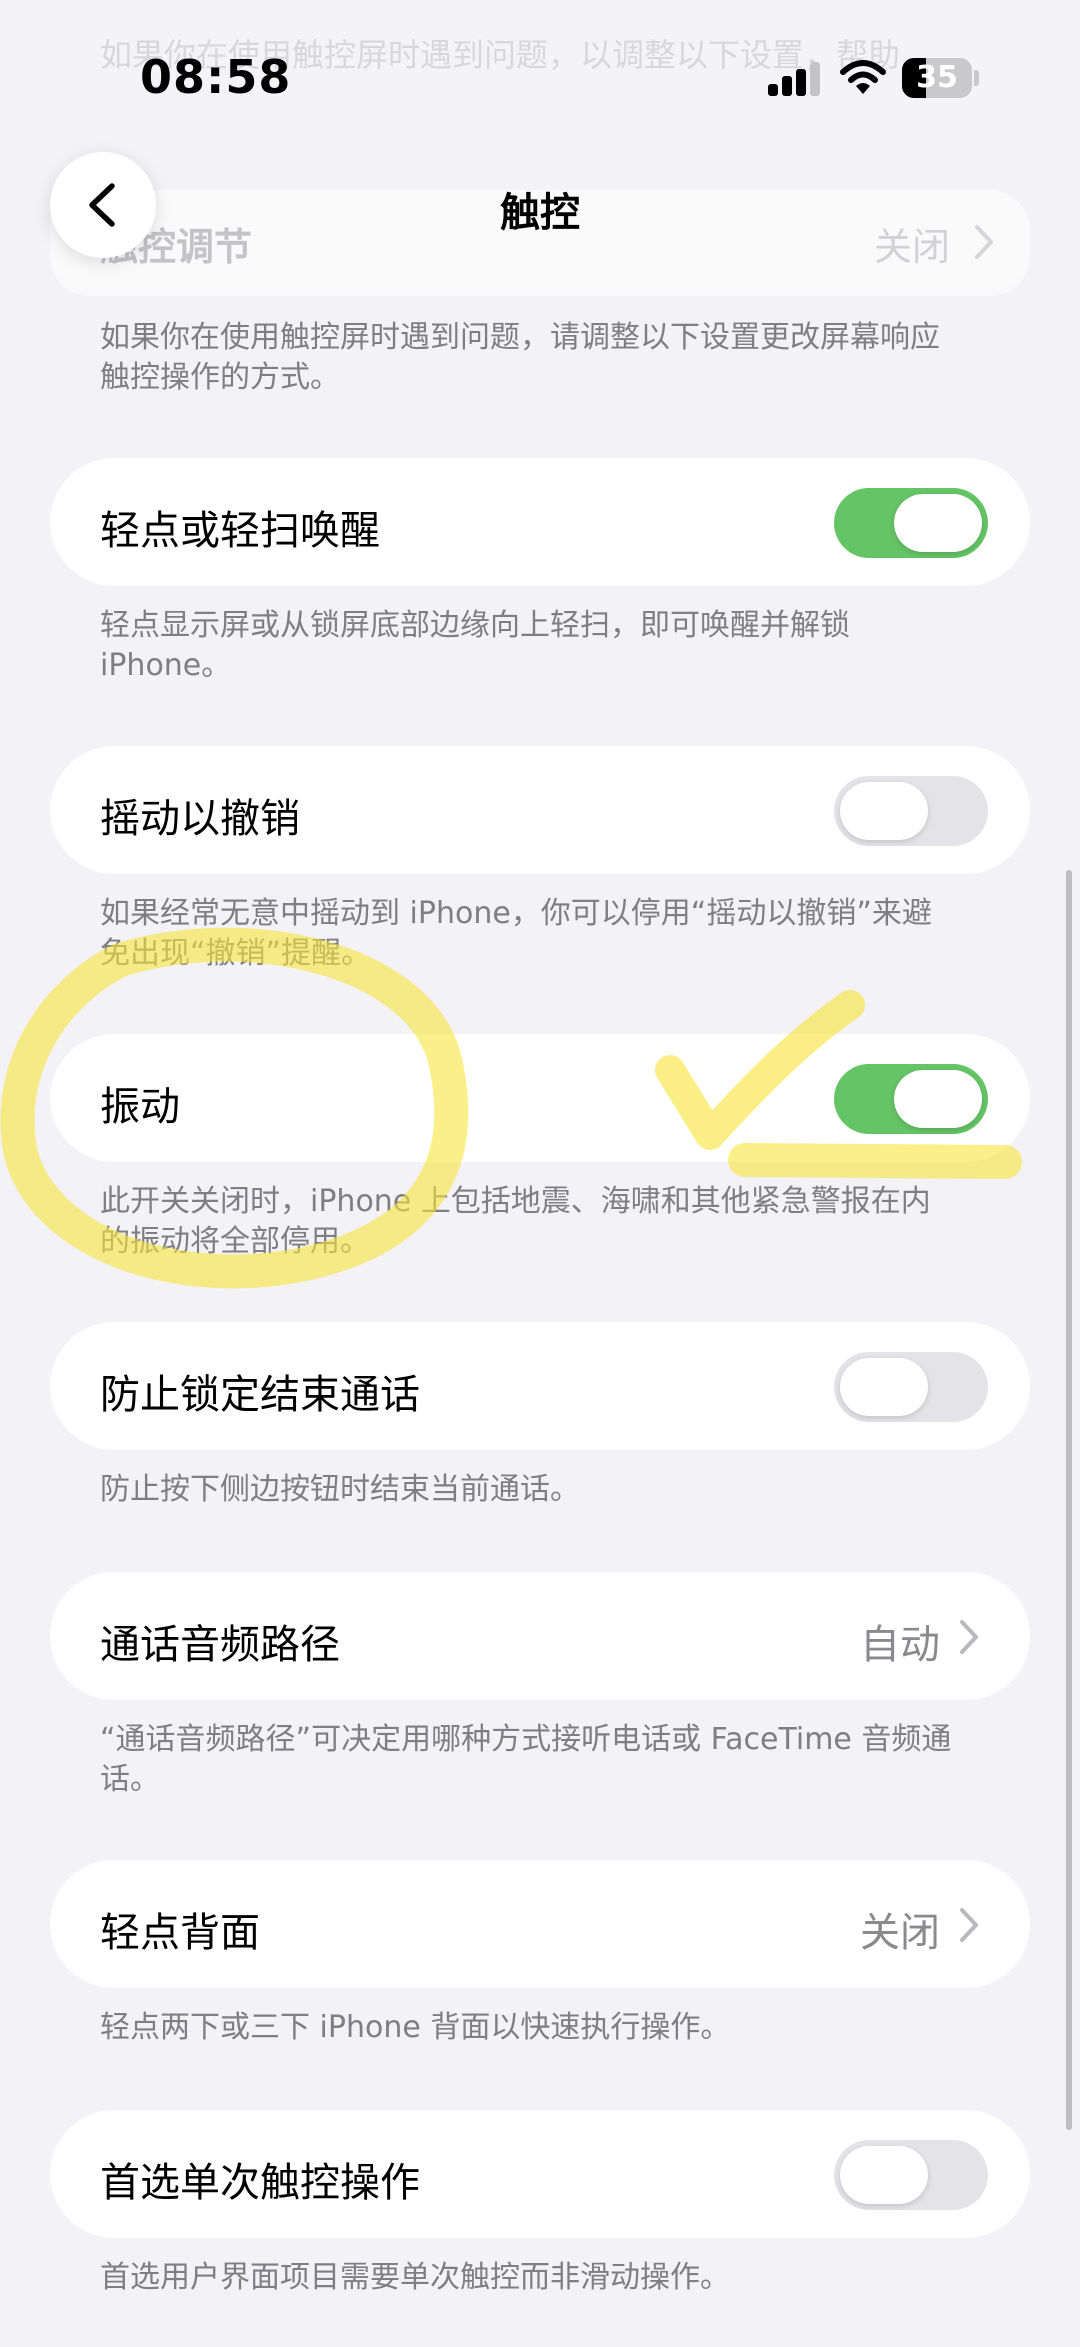 The width and height of the screenshot is (1080, 2347). Describe the element at coordinates (526, 1759) in the screenshot. I see `row-footer: “通话音频路径”可决定用哪种方式接听电话或 FaceTime 音频通话。` at that location.